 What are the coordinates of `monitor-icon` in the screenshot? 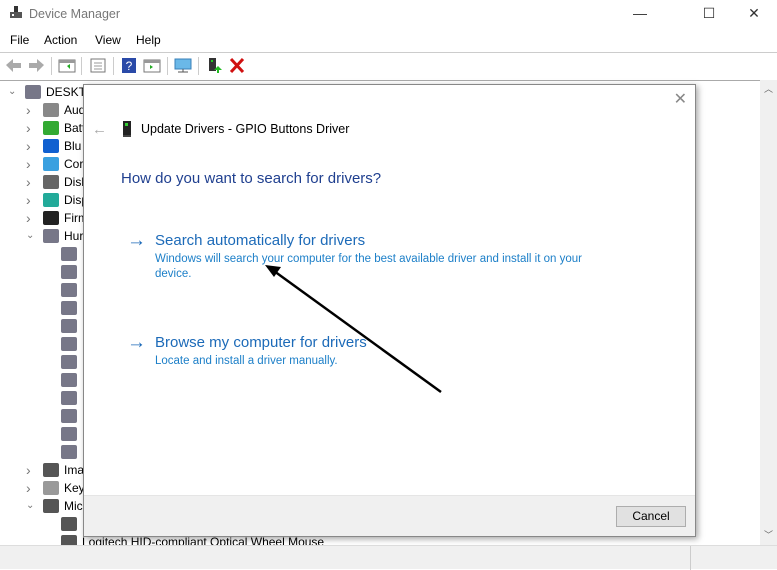 It's located at (51, 164).